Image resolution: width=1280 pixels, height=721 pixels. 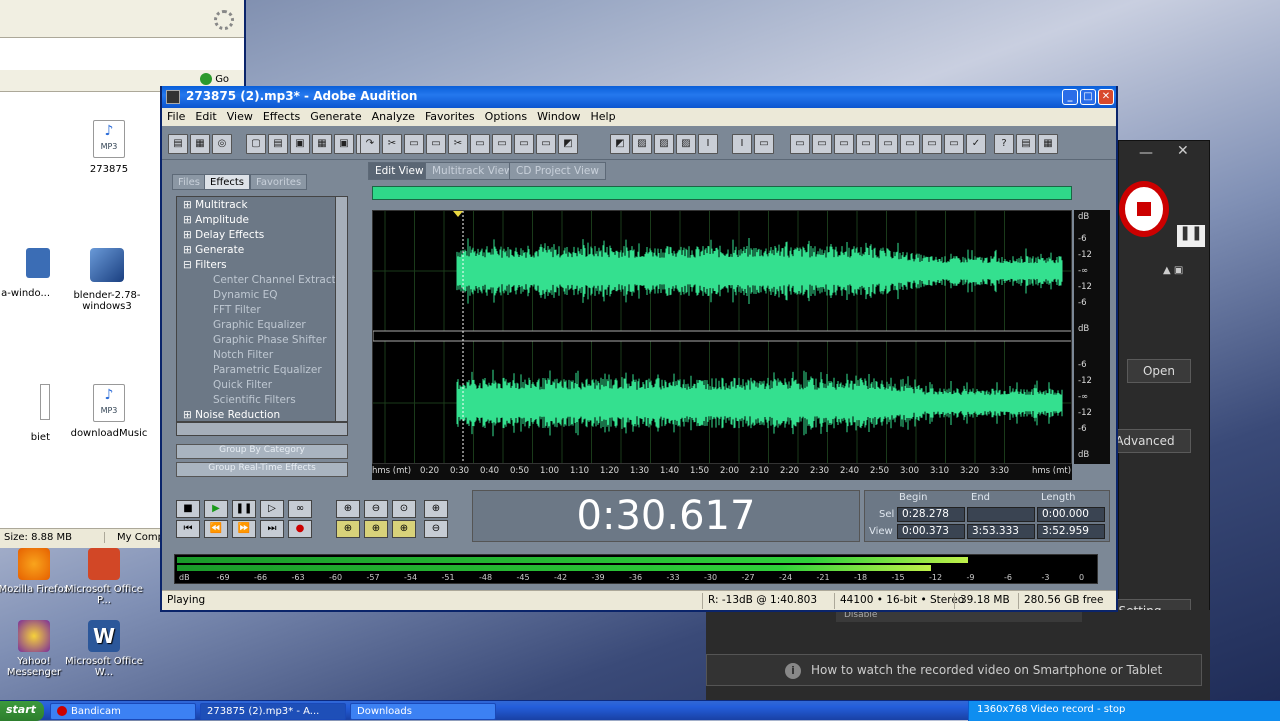 What do you see at coordinates (931, 514) in the screenshot?
I see `selection-begin-field: 0:28.278` at bounding box center [931, 514].